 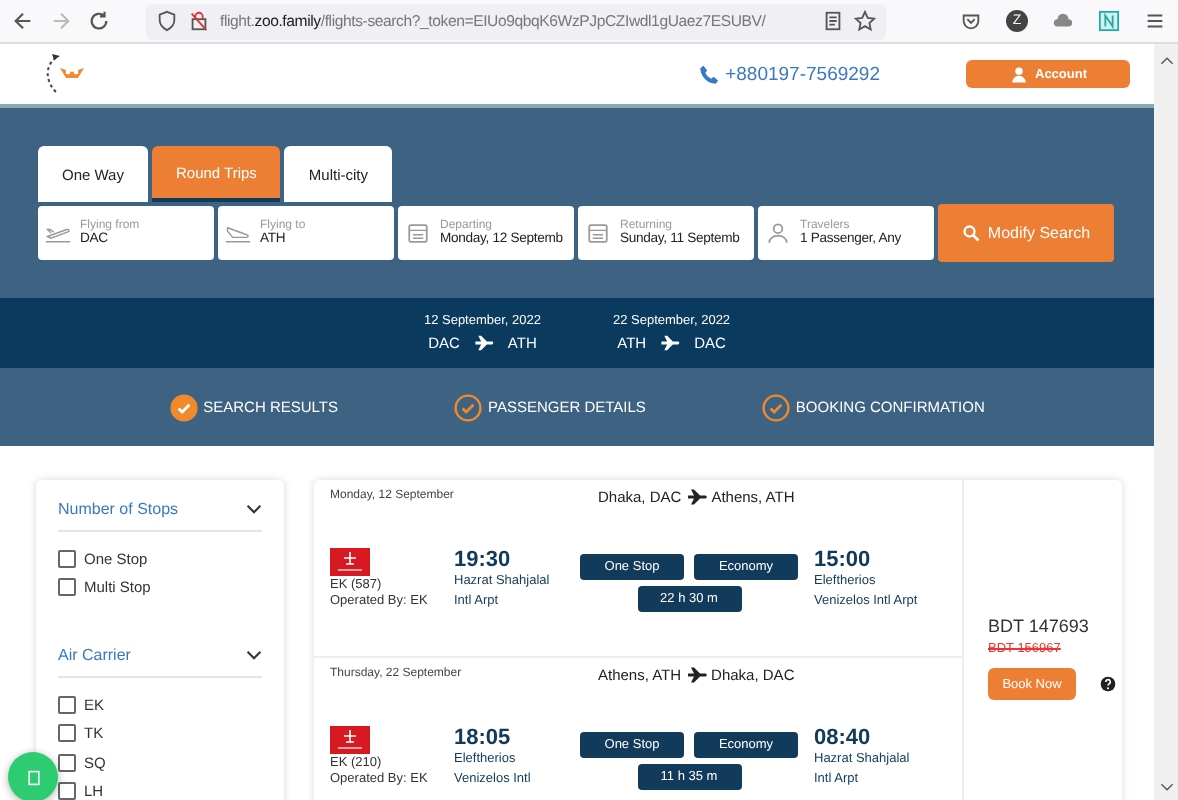 I want to click on menu-icon, so click(x=1155, y=21).